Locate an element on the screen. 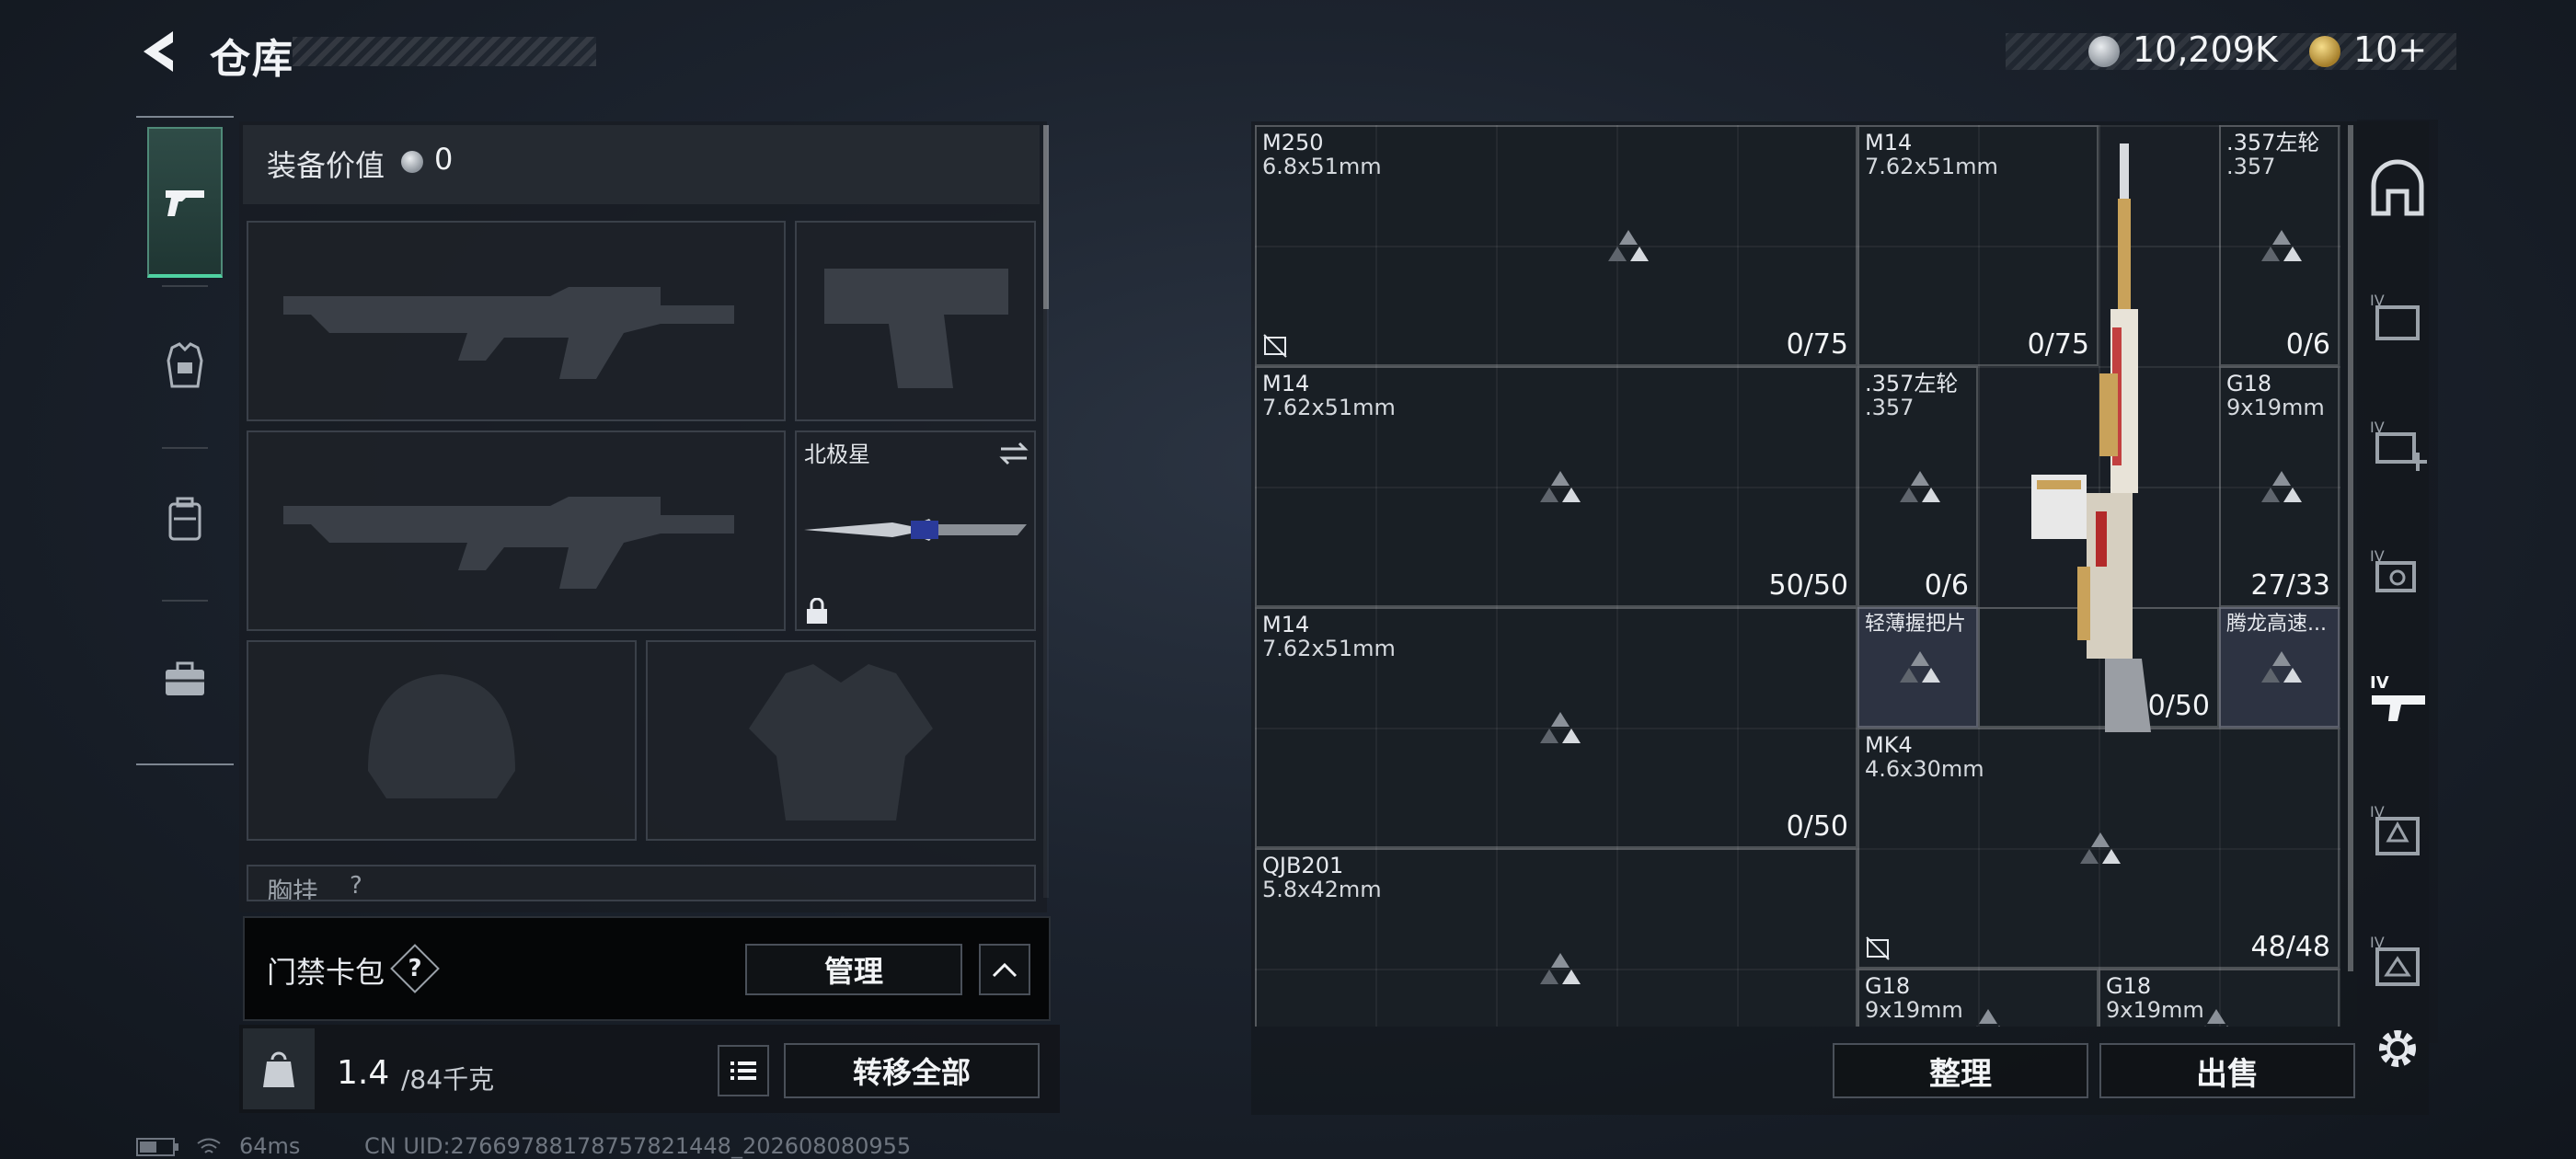 The height and width of the screenshot is (1159, 2576). silver-currency-amount: 10,209K is located at coordinates (2205, 49).